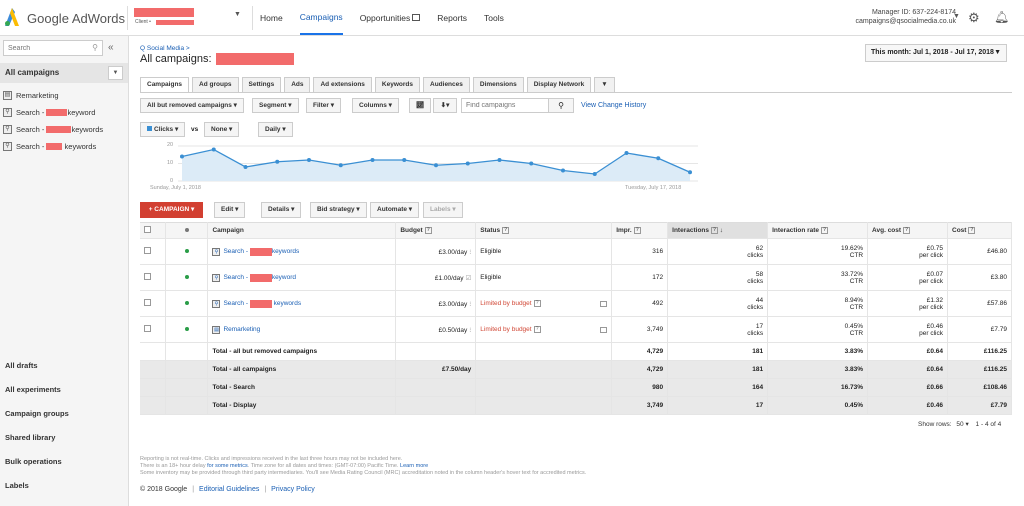 This screenshot has height=506, width=1024. I want to click on details-dropdown: Details ▾, so click(281, 210).